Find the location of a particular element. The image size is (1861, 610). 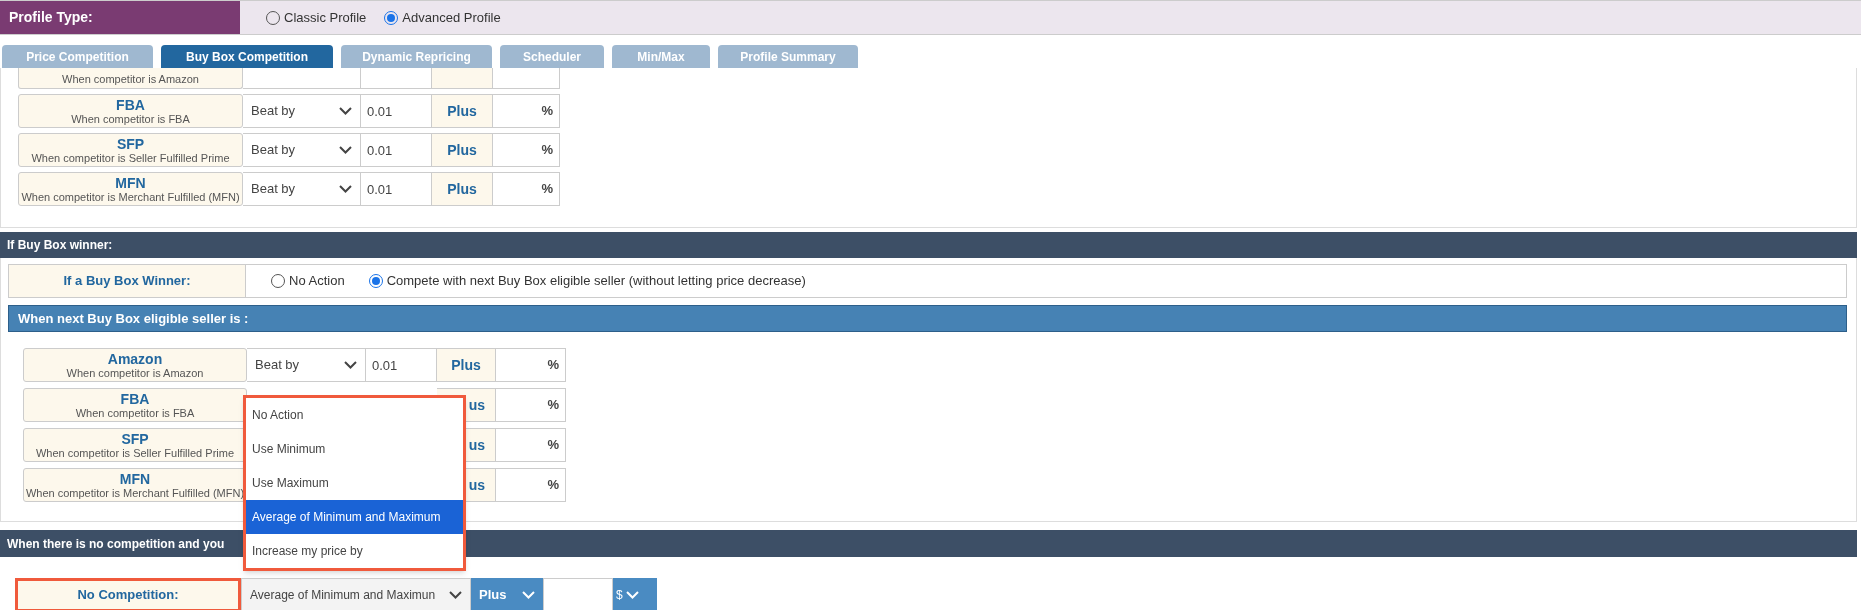

unit-select: $ is located at coordinates (635, 594).